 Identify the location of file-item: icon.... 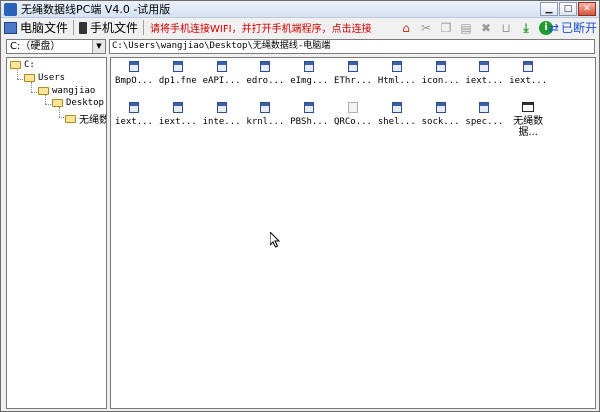
(441, 73).